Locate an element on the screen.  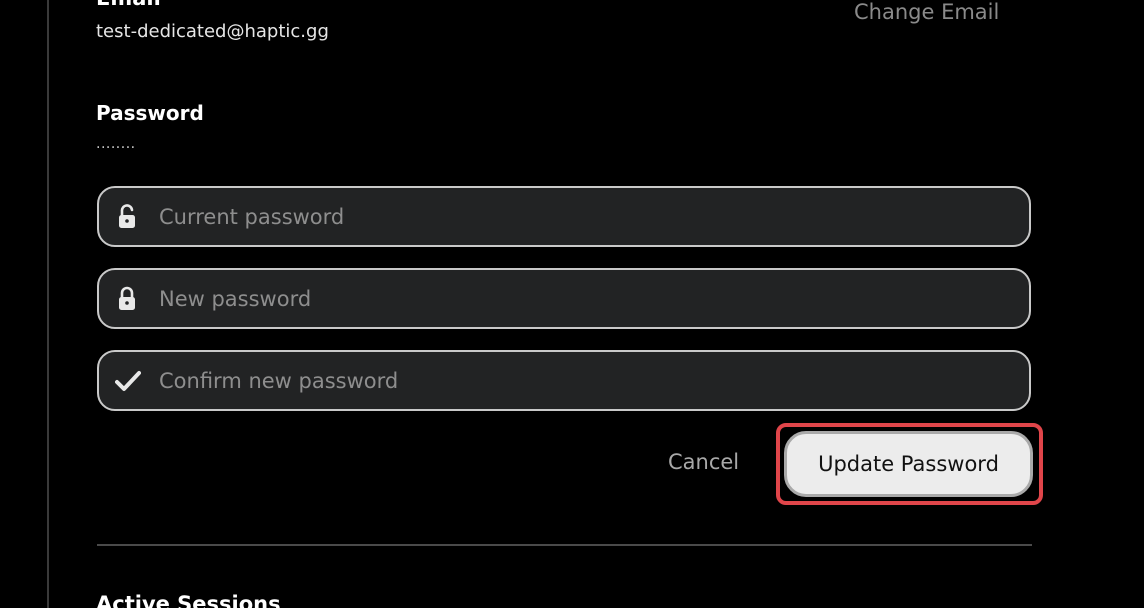
new-password-input is located at coordinates (584, 298).